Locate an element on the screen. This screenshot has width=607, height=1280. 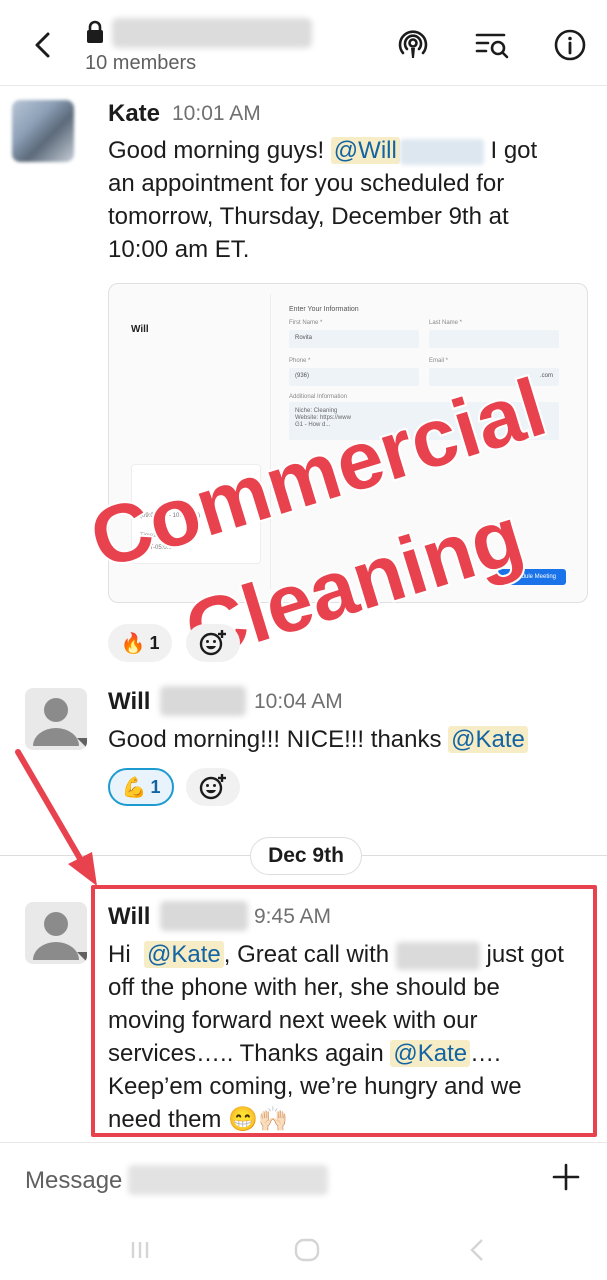
recent-apps-icon is located at coordinates (140, 1250).